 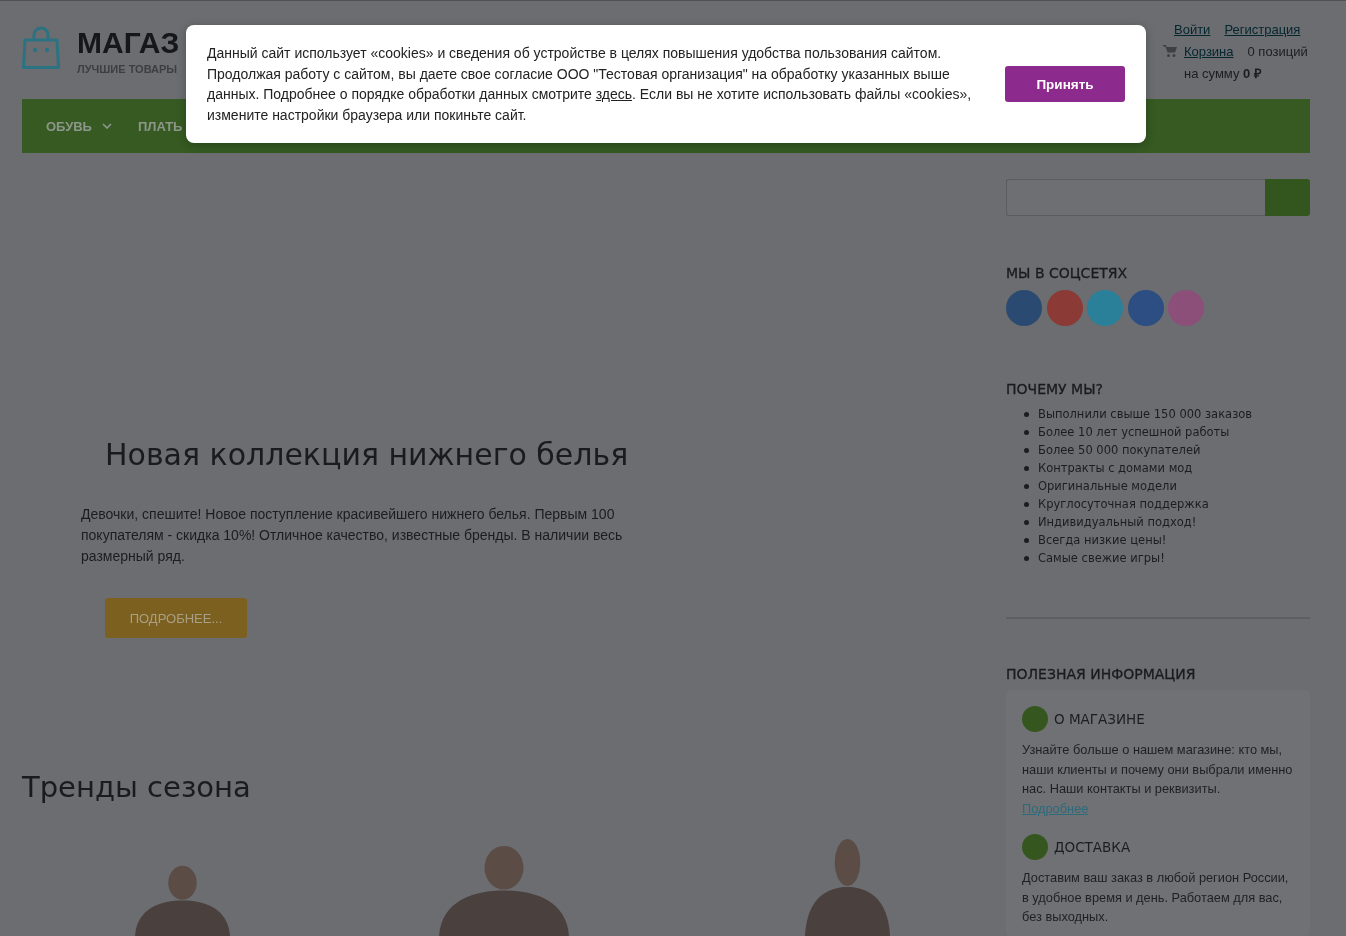 What do you see at coordinates (590, 84) in the screenshot?
I see `cookie-notice-text: Данный сайт использует «cookies» и сведения об устройстве в целях повышения удобства пользования сайтом. Продолжая работу с сайтом, вы даете свое согласие ООО "Тестовая организация" на обработку указанных выше данных. Подробнее о порядке обработки данных смотрите здесь. Если вы не хотите использовать файлы «cookies», измените настройки браузера или покиньте сайт.` at bounding box center [590, 84].